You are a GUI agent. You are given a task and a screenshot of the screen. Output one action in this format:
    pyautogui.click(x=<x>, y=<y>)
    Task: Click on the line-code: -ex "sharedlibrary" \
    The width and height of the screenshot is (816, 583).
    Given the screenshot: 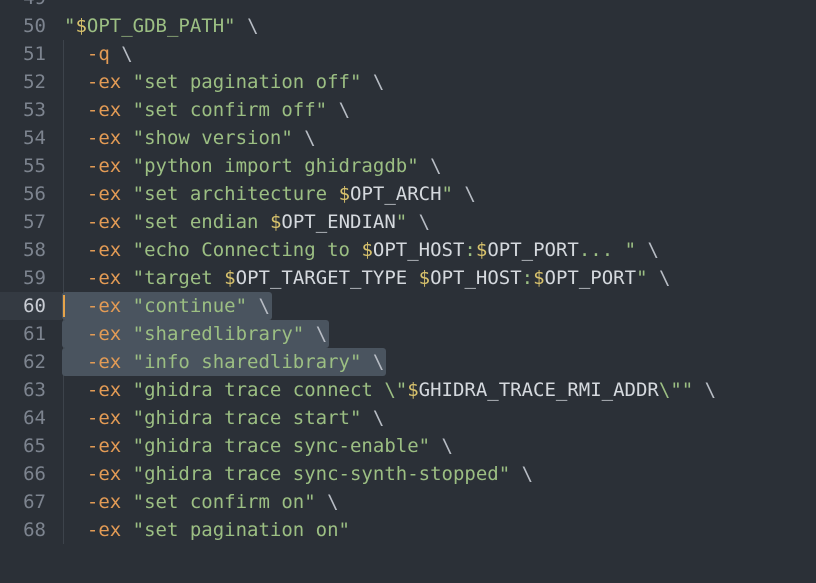 What is the action you would take?
    pyautogui.click(x=195, y=334)
    